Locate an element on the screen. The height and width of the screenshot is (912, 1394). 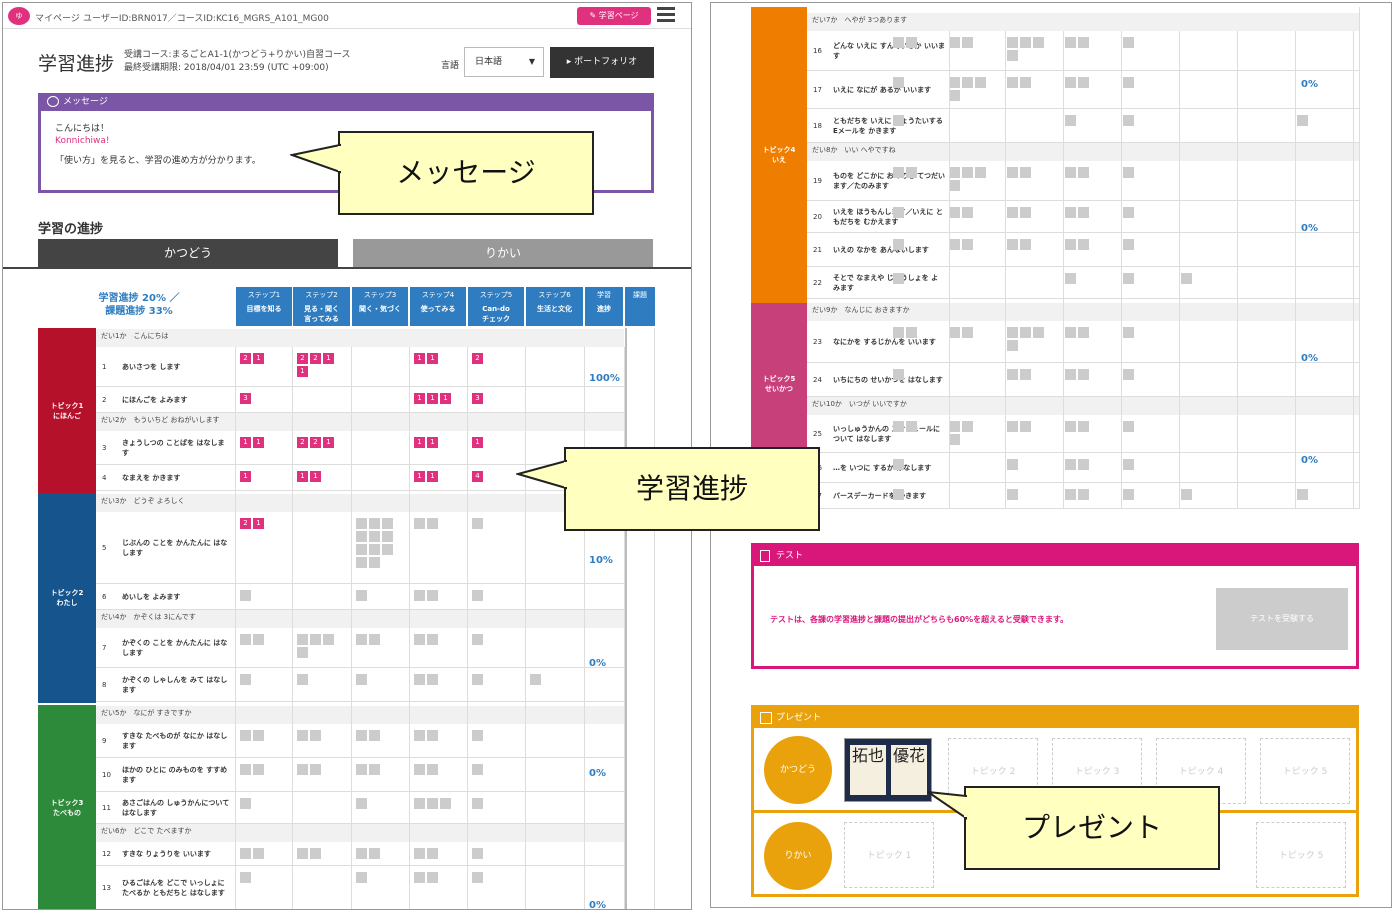
item-title: かぞくの しゃしんを みて はなします is located at coordinates (175, 684).